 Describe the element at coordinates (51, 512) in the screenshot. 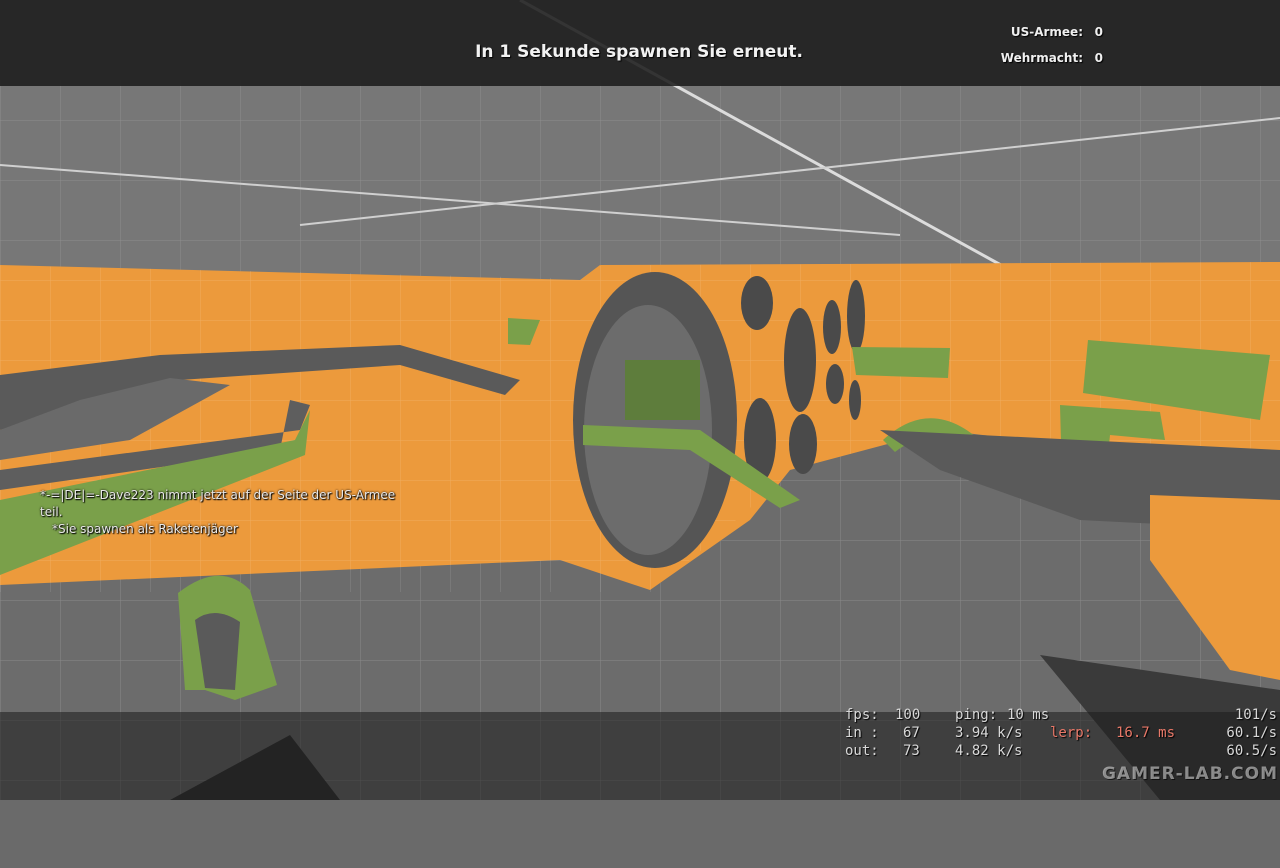

I see `chat-line: teil.` at that location.